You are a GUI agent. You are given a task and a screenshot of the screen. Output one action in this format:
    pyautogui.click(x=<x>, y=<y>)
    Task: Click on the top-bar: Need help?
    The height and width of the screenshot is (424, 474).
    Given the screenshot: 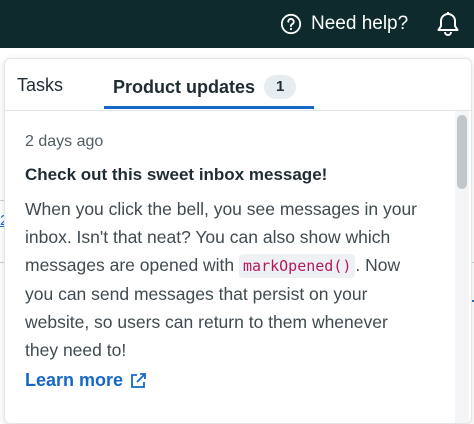 What is the action you would take?
    pyautogui.click(x=237, y=24)
    